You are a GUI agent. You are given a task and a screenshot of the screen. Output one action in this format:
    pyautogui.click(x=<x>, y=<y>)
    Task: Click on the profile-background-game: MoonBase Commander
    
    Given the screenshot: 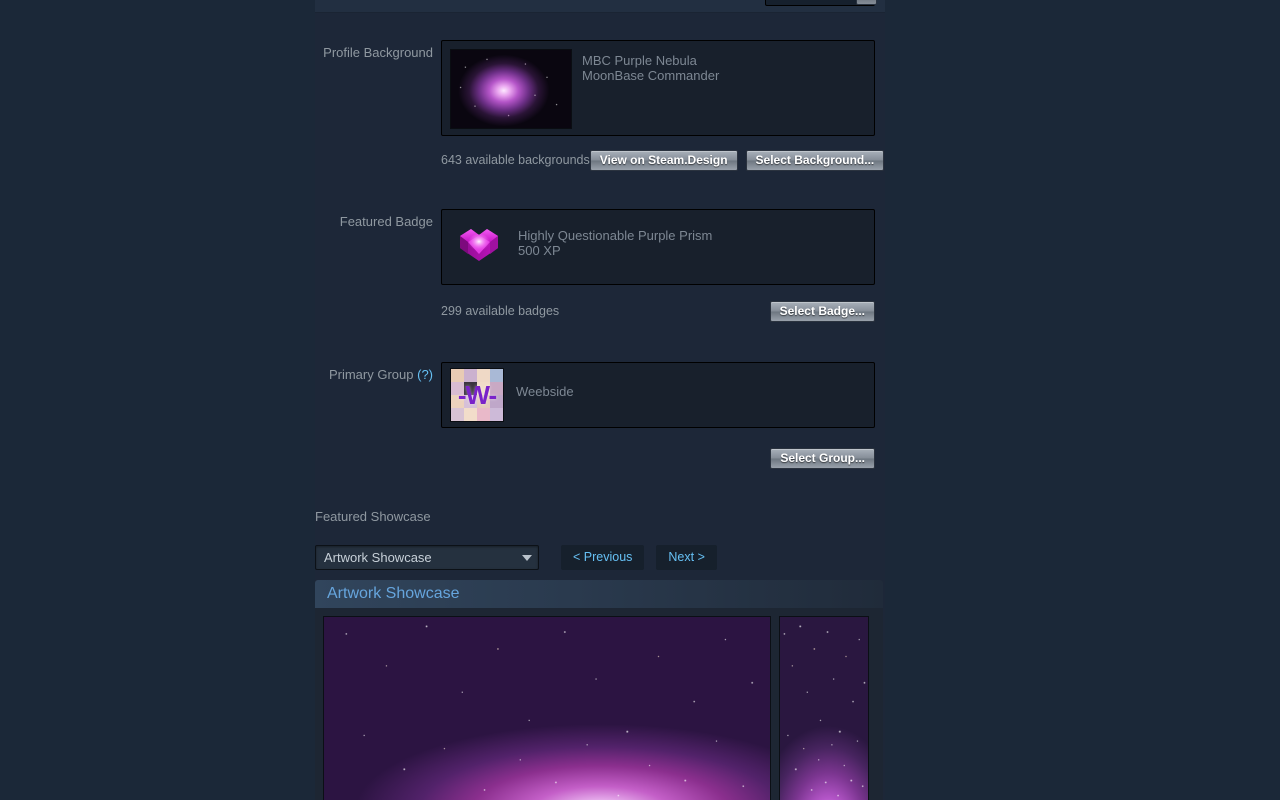 What is the action you would take?
    pyautogui.click(x=651, y=75)
    